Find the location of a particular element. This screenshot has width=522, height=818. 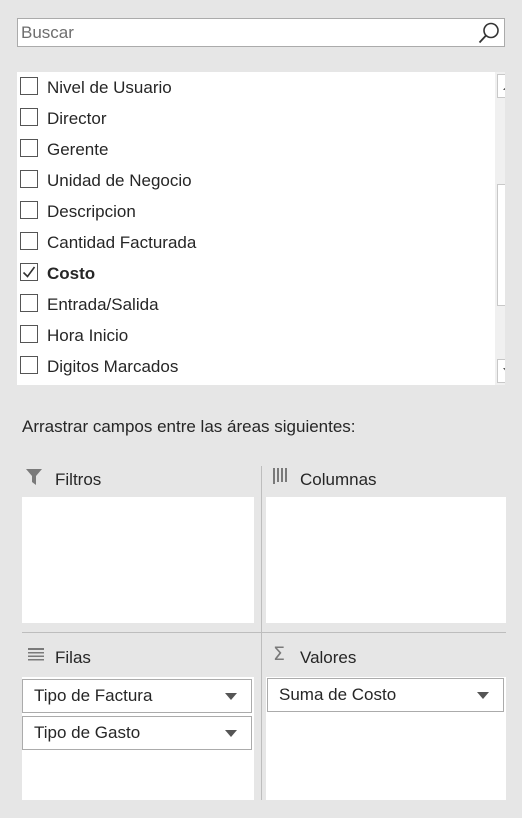

values-field-label: Suma de Costo is located at coordinates (338, 694).